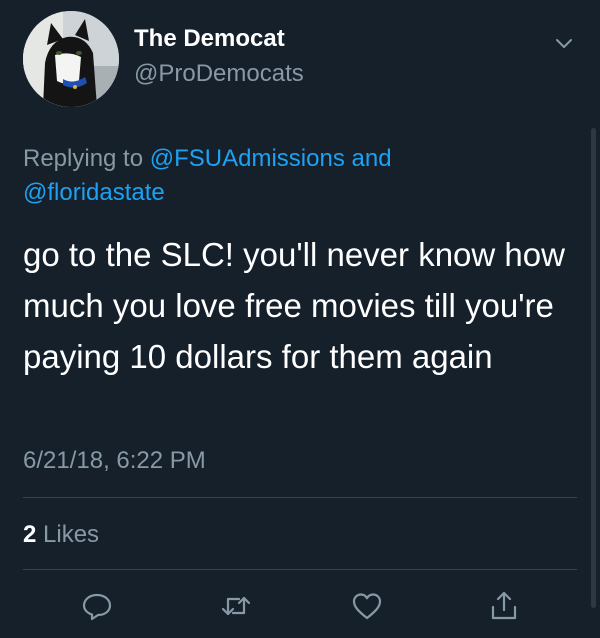 The height and width of the screenshot is (638, 600). I want to click on likes-count: 2 Likes, so click(61, 535).